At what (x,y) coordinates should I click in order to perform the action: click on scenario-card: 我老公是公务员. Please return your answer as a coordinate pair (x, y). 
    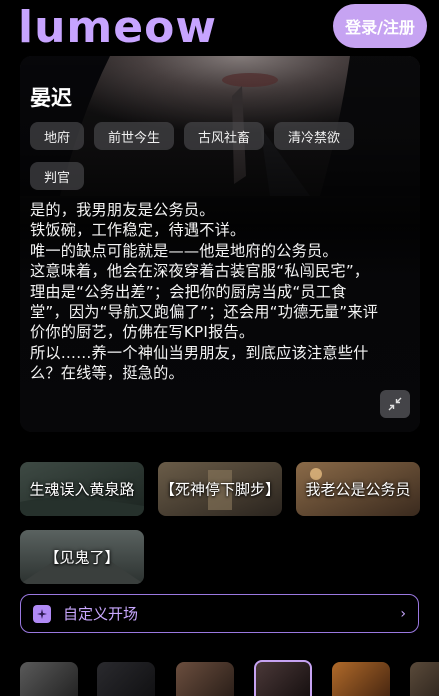
    Looking at the image, I should click on (358, 489).